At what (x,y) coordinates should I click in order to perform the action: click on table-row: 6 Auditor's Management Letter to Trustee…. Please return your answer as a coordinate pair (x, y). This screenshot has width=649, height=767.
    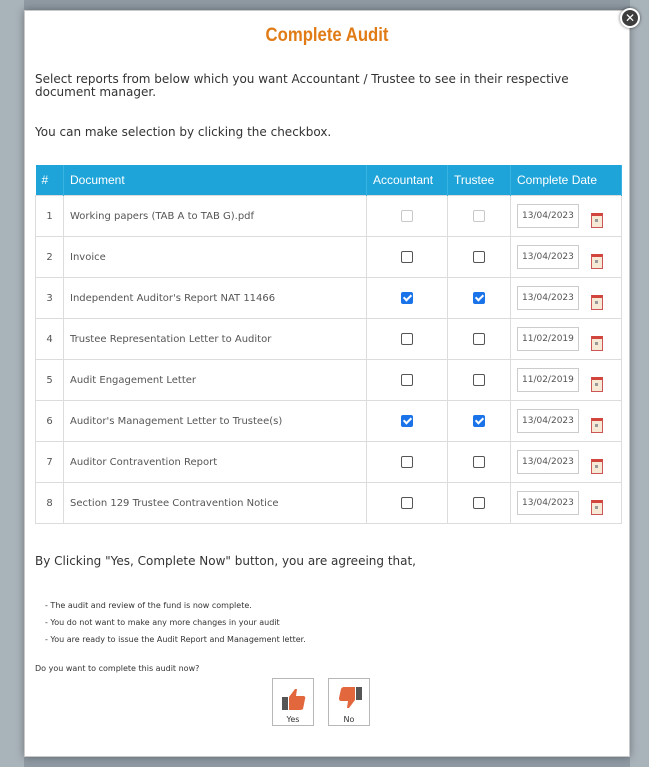
    Looking at the image, I should click on (328, 421).